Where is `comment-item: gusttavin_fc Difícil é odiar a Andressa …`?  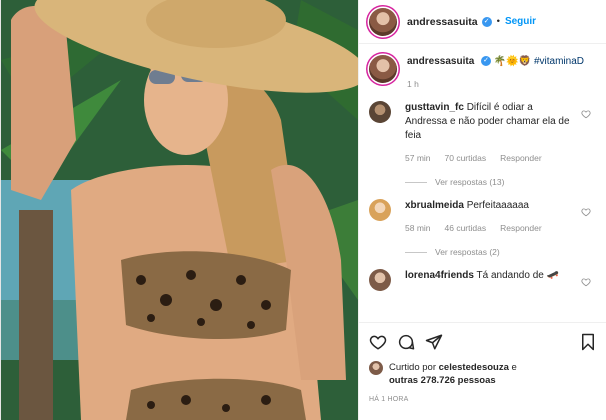
comment-item: gusttavin_fc Difícil é odiar a Andressa … is located at coordinates (483, 144).